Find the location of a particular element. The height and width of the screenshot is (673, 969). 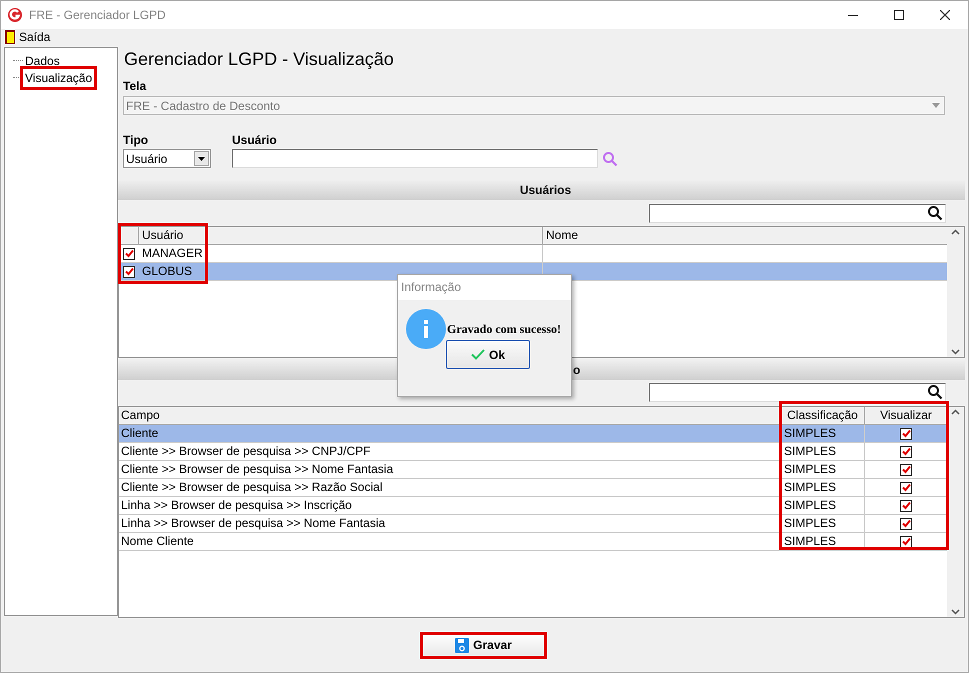

tree-item: Dados is located at coordinates (42, 61).